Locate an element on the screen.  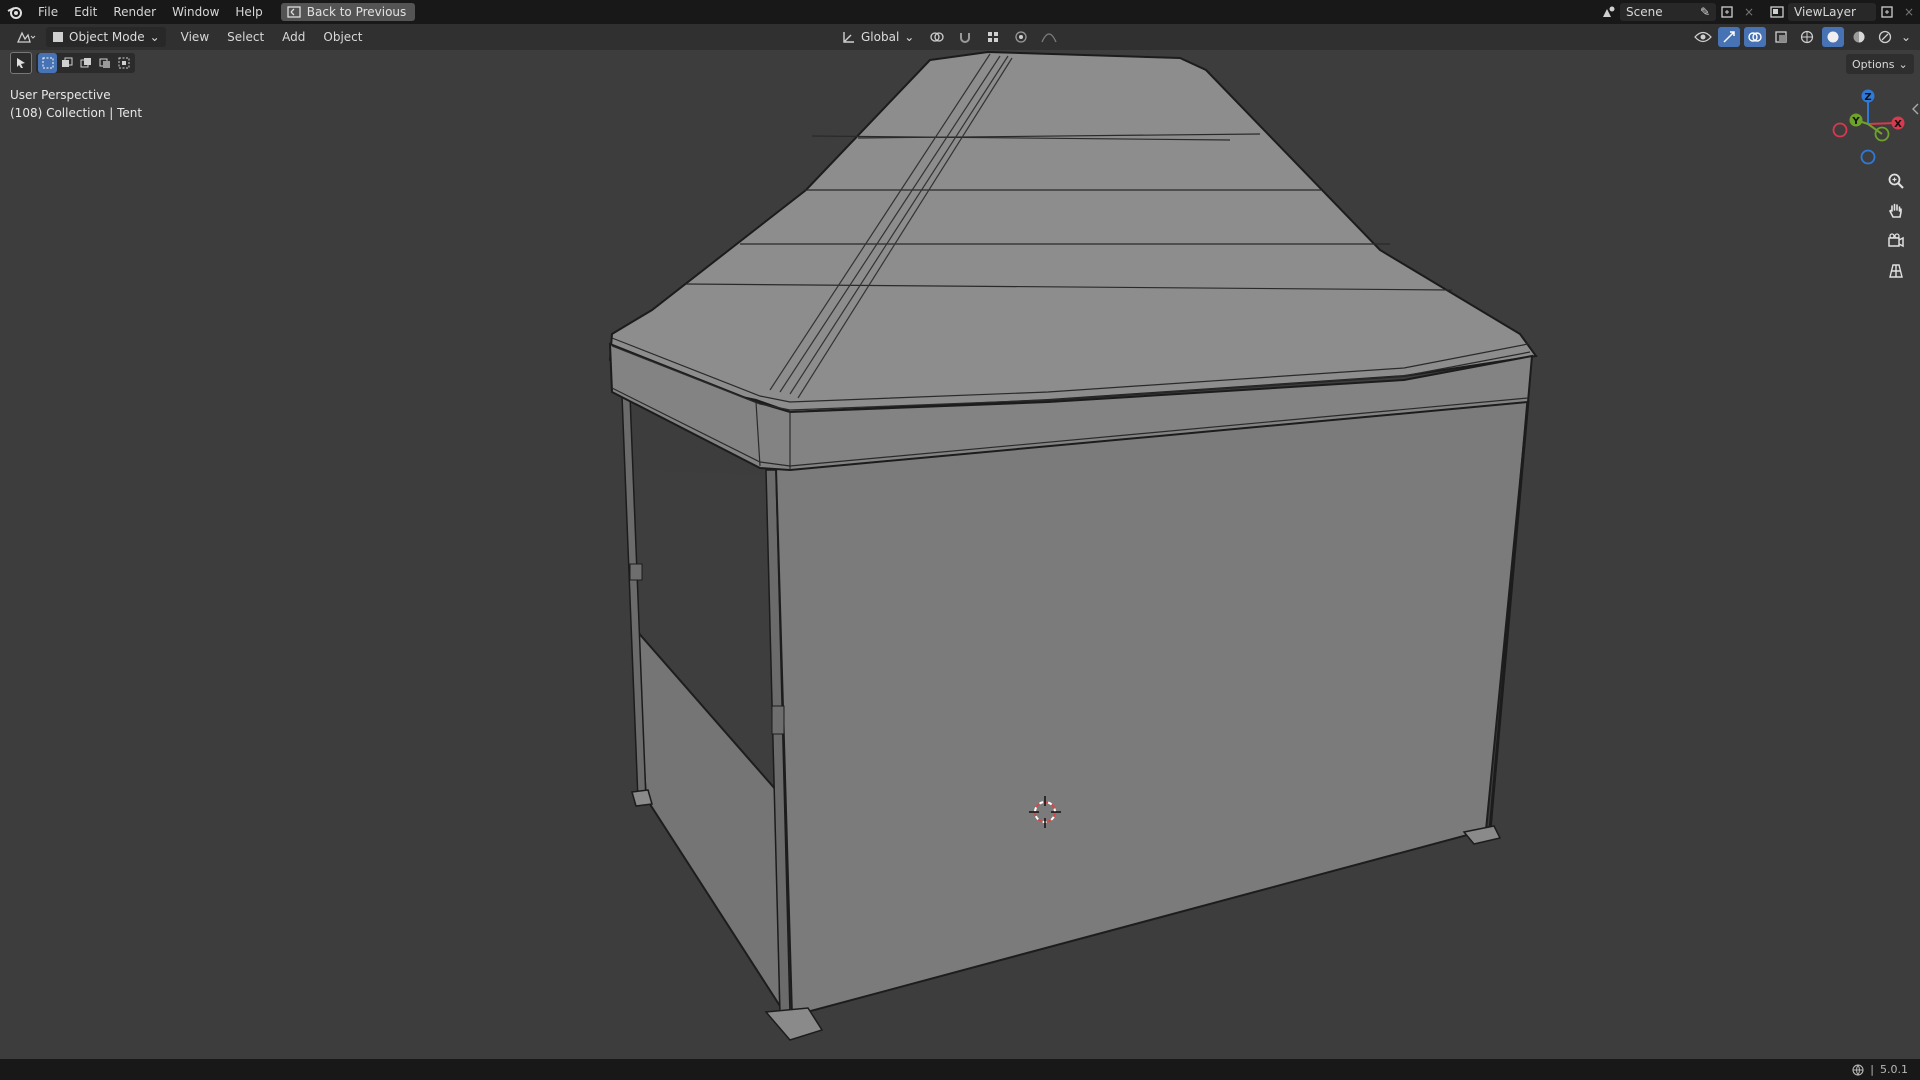
back-to-previous-button: Back to Previous is located at coordinates (348, 12).